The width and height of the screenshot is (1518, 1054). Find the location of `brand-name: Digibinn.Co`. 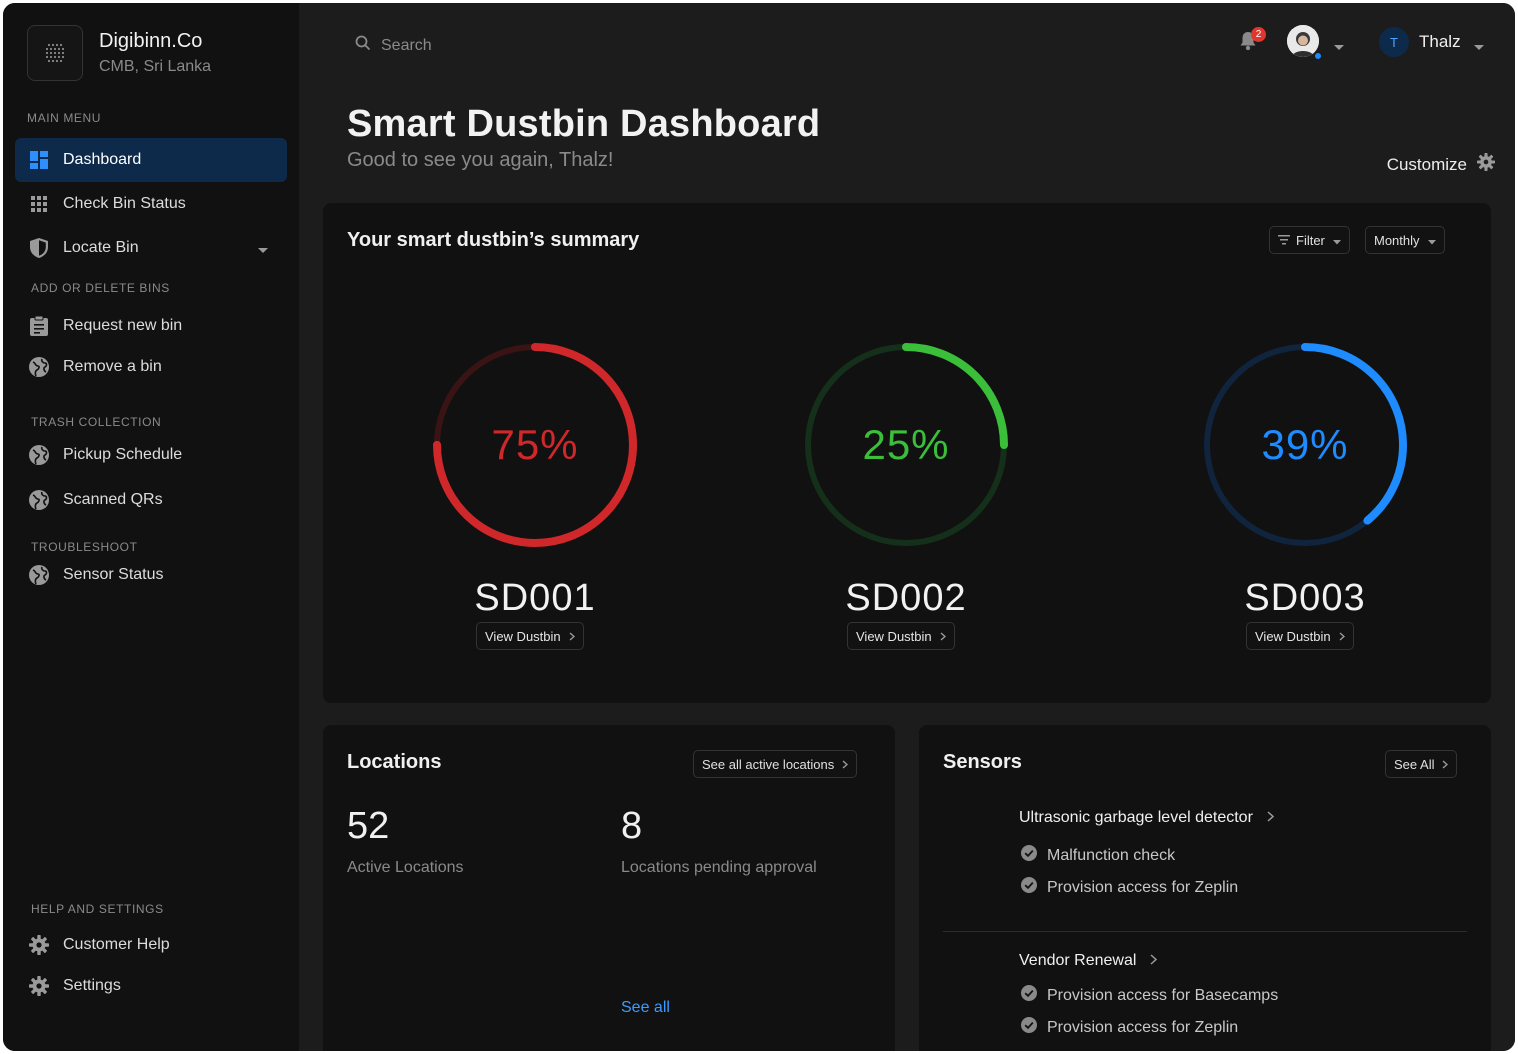

brand-name: Digibinn.Co is located at coordinates (151, 41).